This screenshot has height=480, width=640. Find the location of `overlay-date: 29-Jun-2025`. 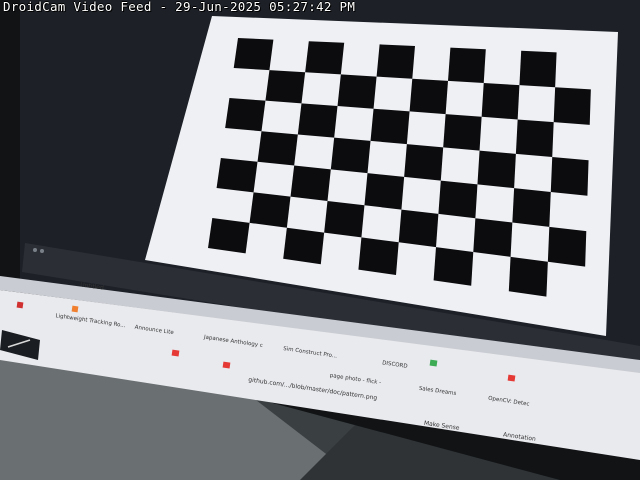

overlay-date: 29-Jun-2025 is located at coordinates (218, 7).